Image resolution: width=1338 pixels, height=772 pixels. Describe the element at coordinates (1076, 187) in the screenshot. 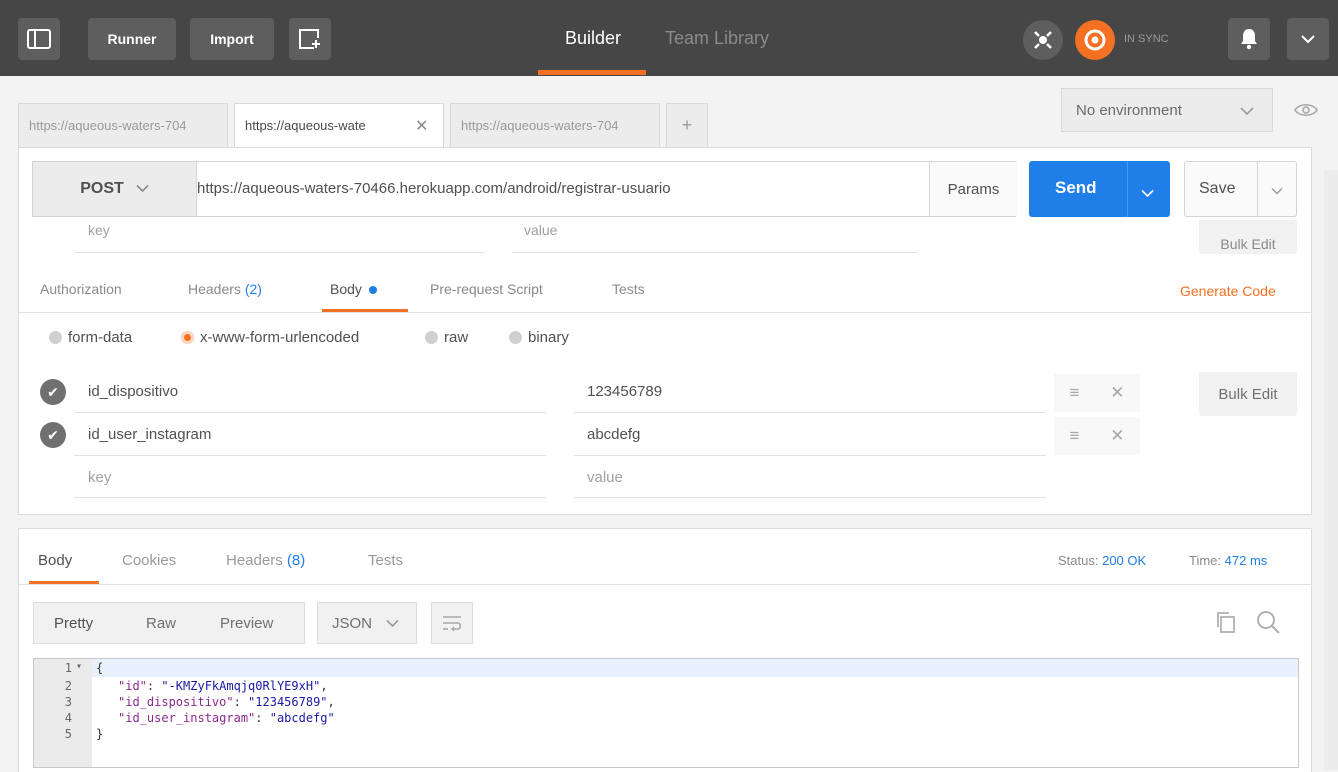

I see `send-label: Send` at that location.